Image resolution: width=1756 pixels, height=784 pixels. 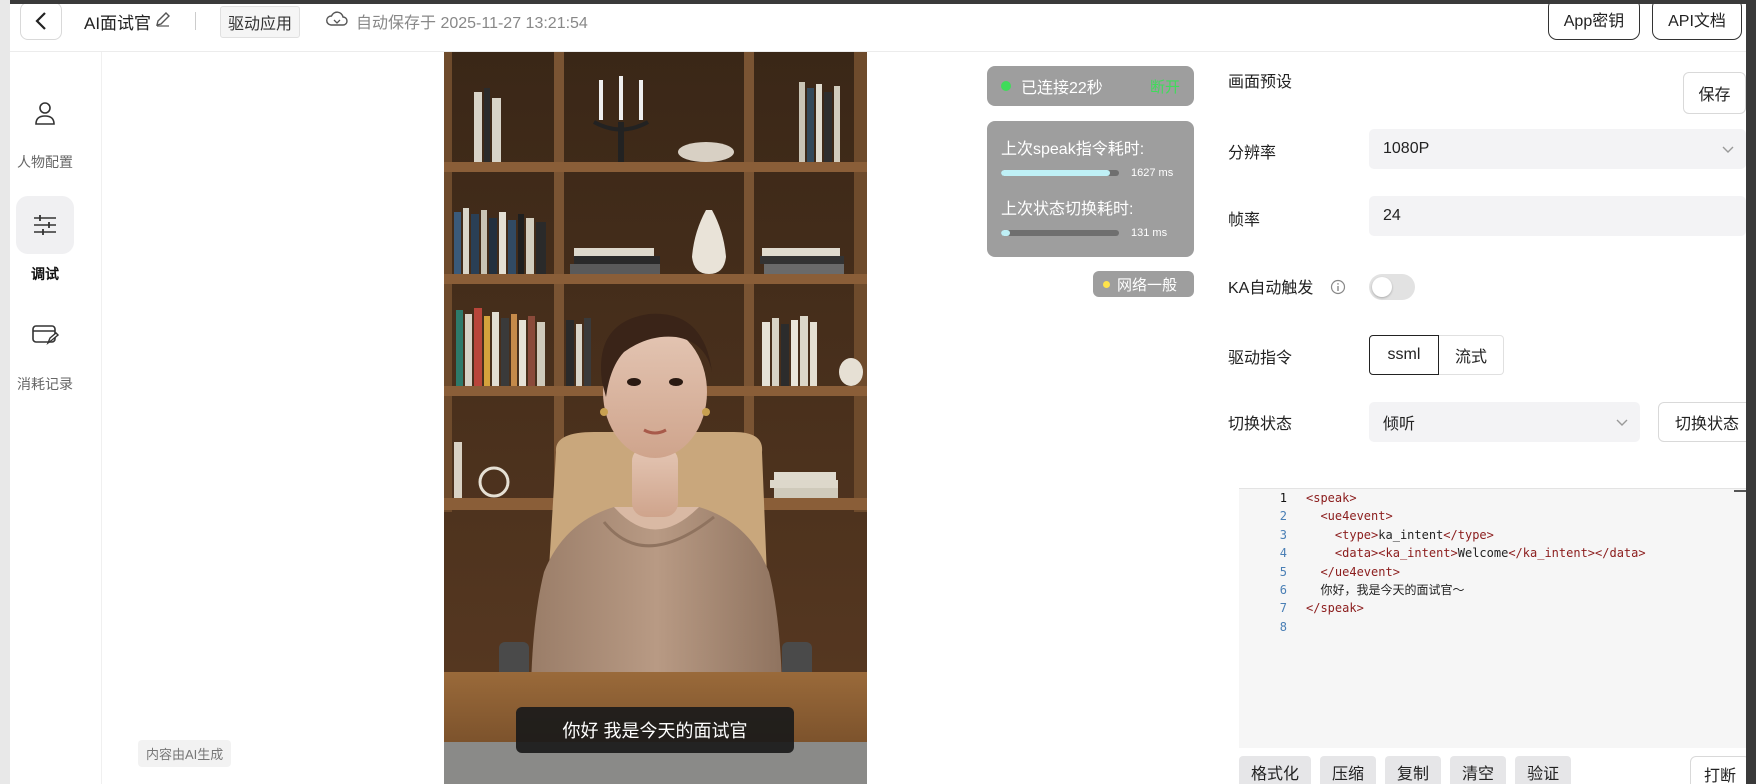 I want to click on line-number: 7, so click(x=1283, y=608).